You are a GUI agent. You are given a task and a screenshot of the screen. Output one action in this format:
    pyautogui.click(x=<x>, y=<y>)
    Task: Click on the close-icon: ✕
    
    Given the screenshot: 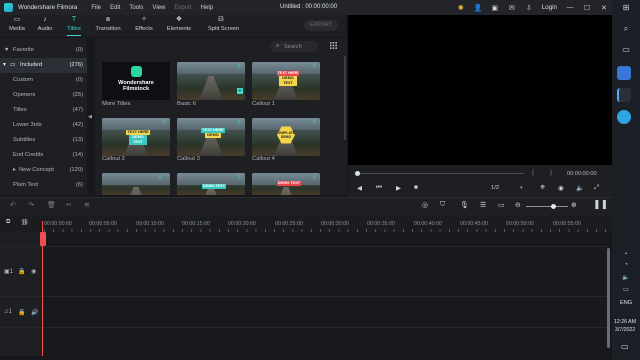 What is the action you would take?
    pyautogui.click(x=604, y=8)
    